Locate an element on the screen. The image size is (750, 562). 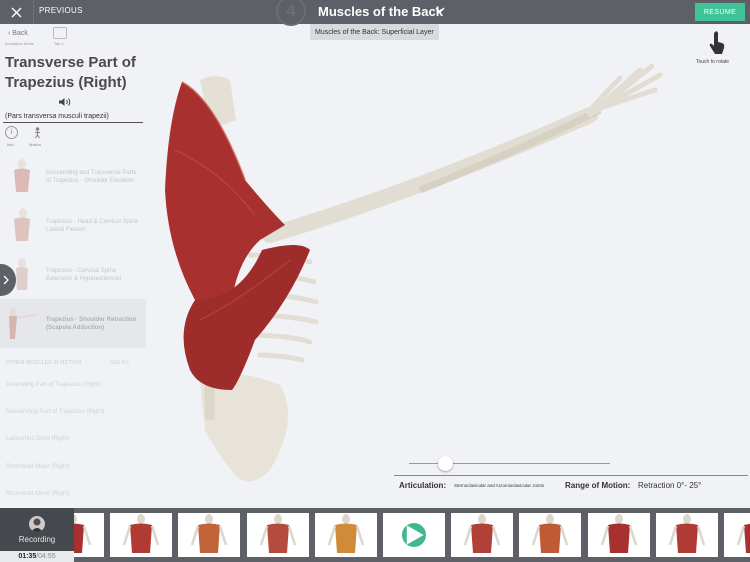
info-icon: i is located at coordinates (11, 132).